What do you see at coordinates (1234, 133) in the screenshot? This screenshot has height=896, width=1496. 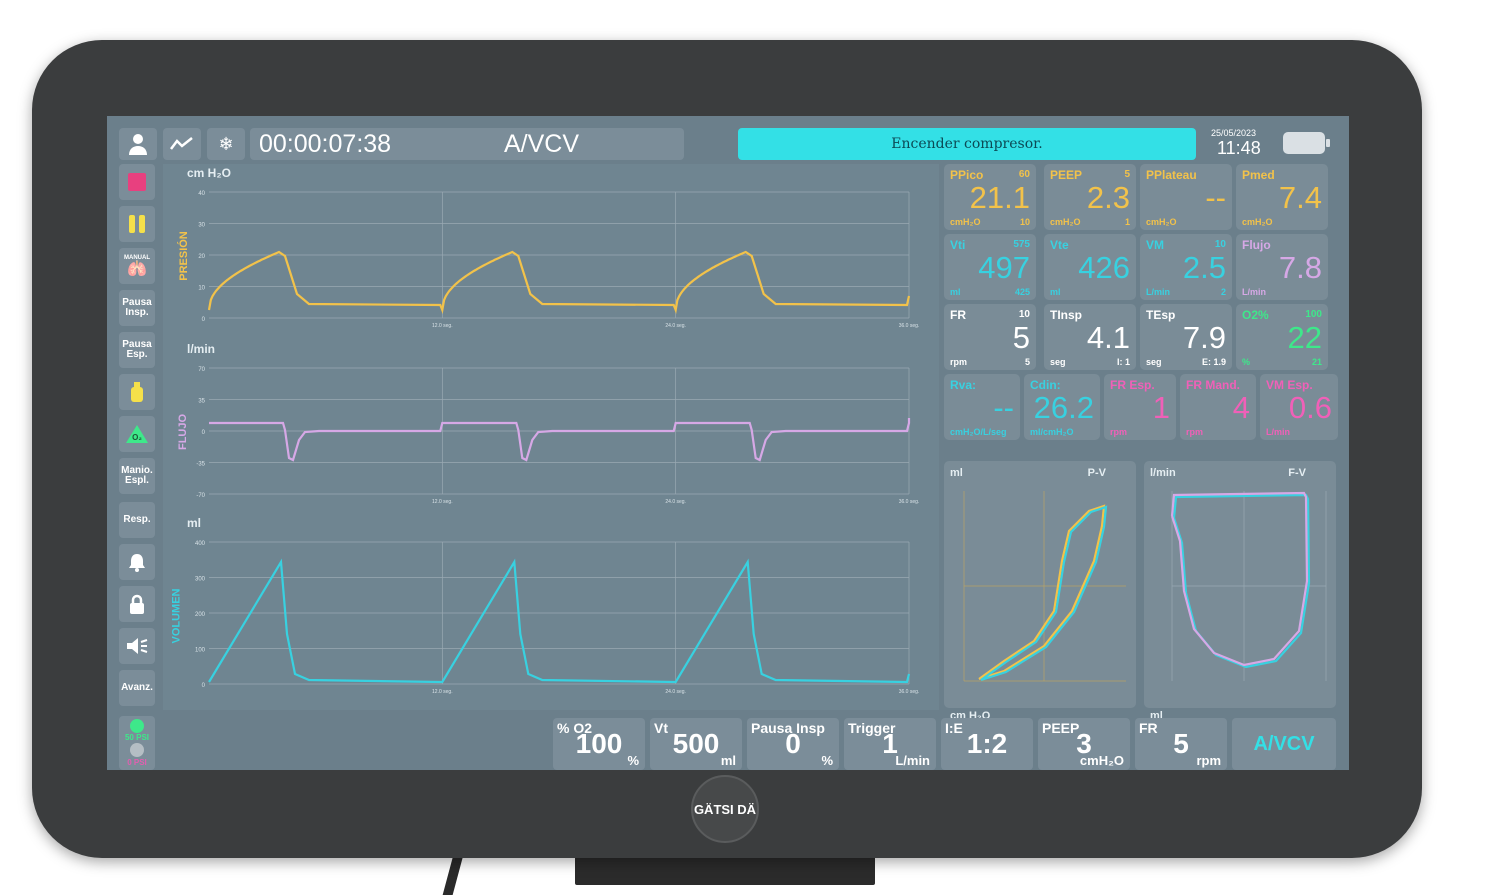 I see `date-label: 25/05/2023` at bounding box center [1234, 133].